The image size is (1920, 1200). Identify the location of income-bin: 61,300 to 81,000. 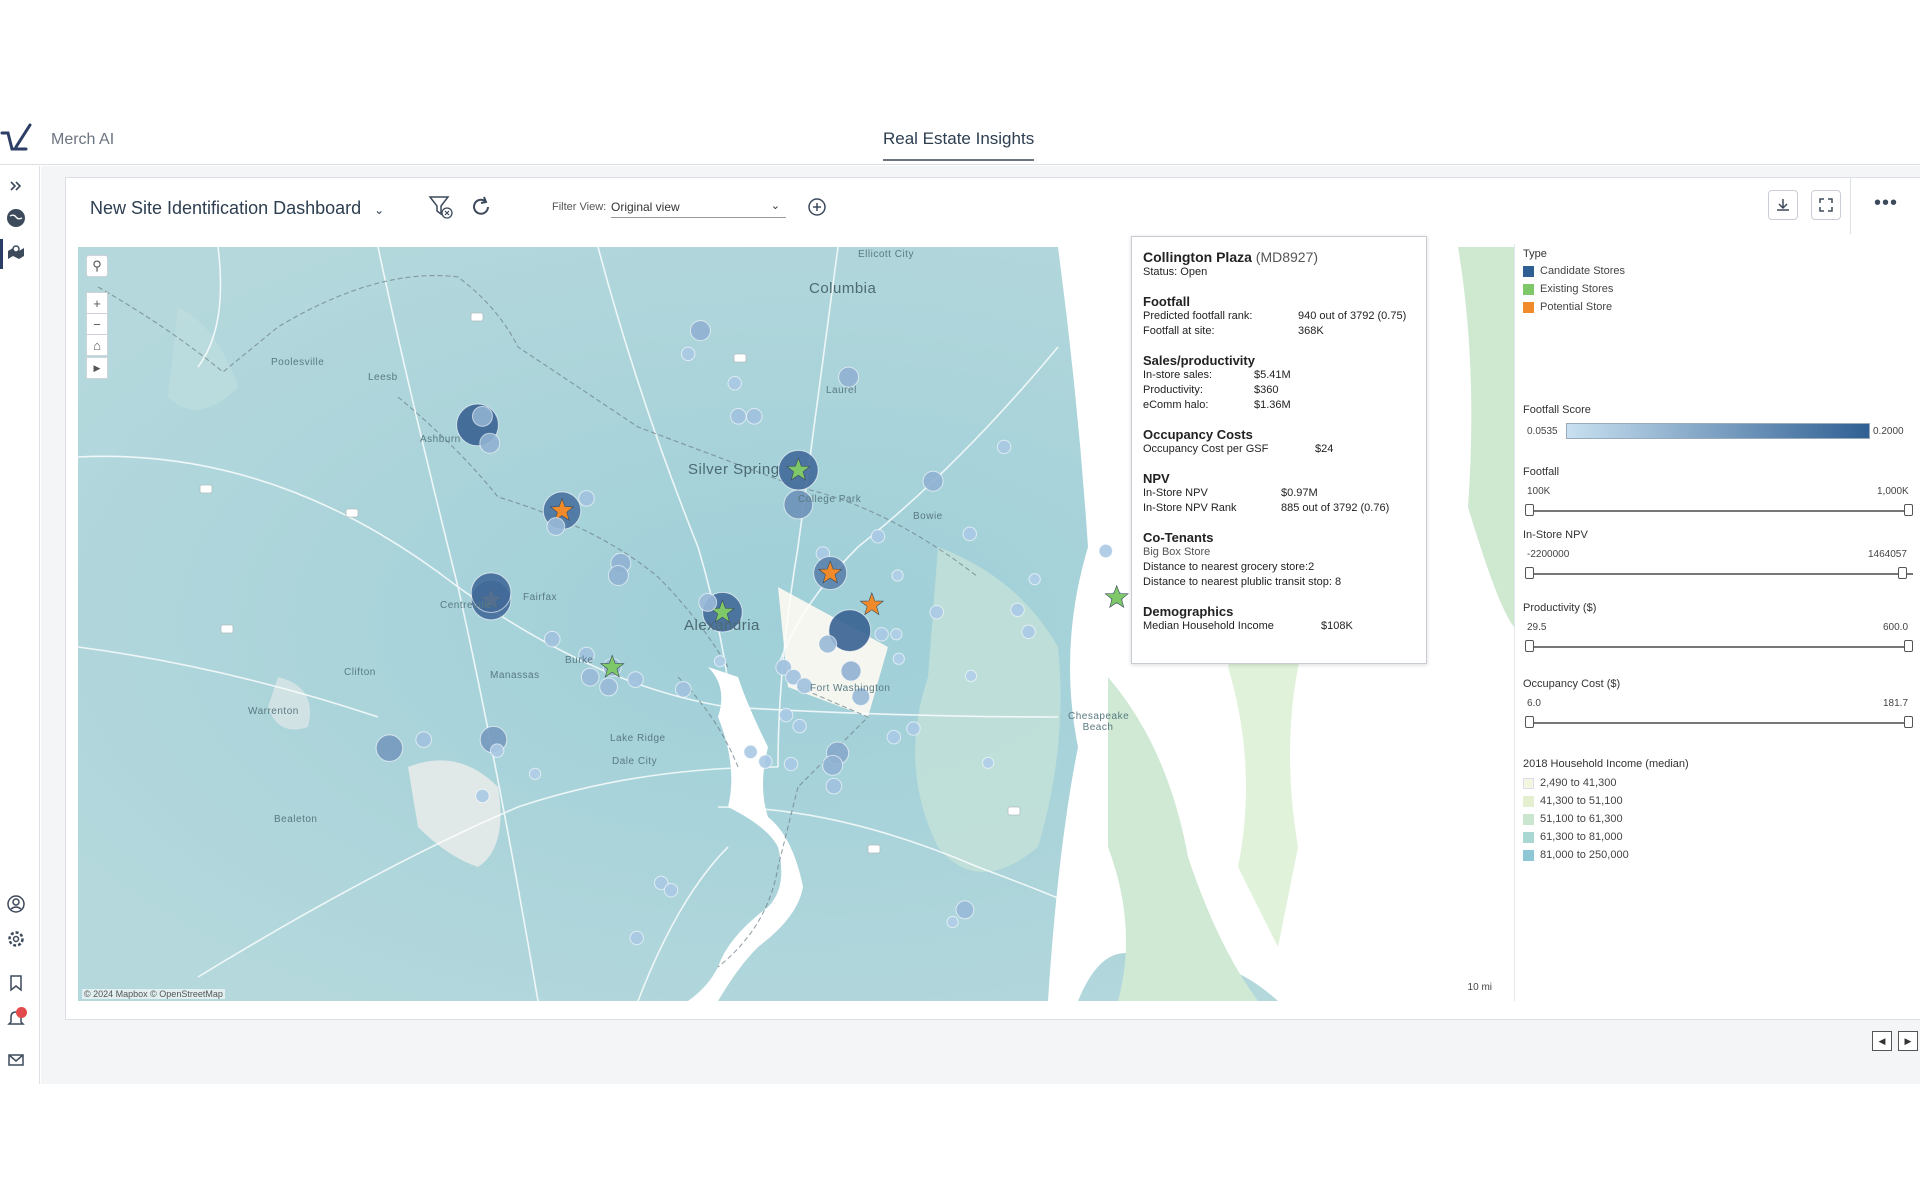
(1573, 837).